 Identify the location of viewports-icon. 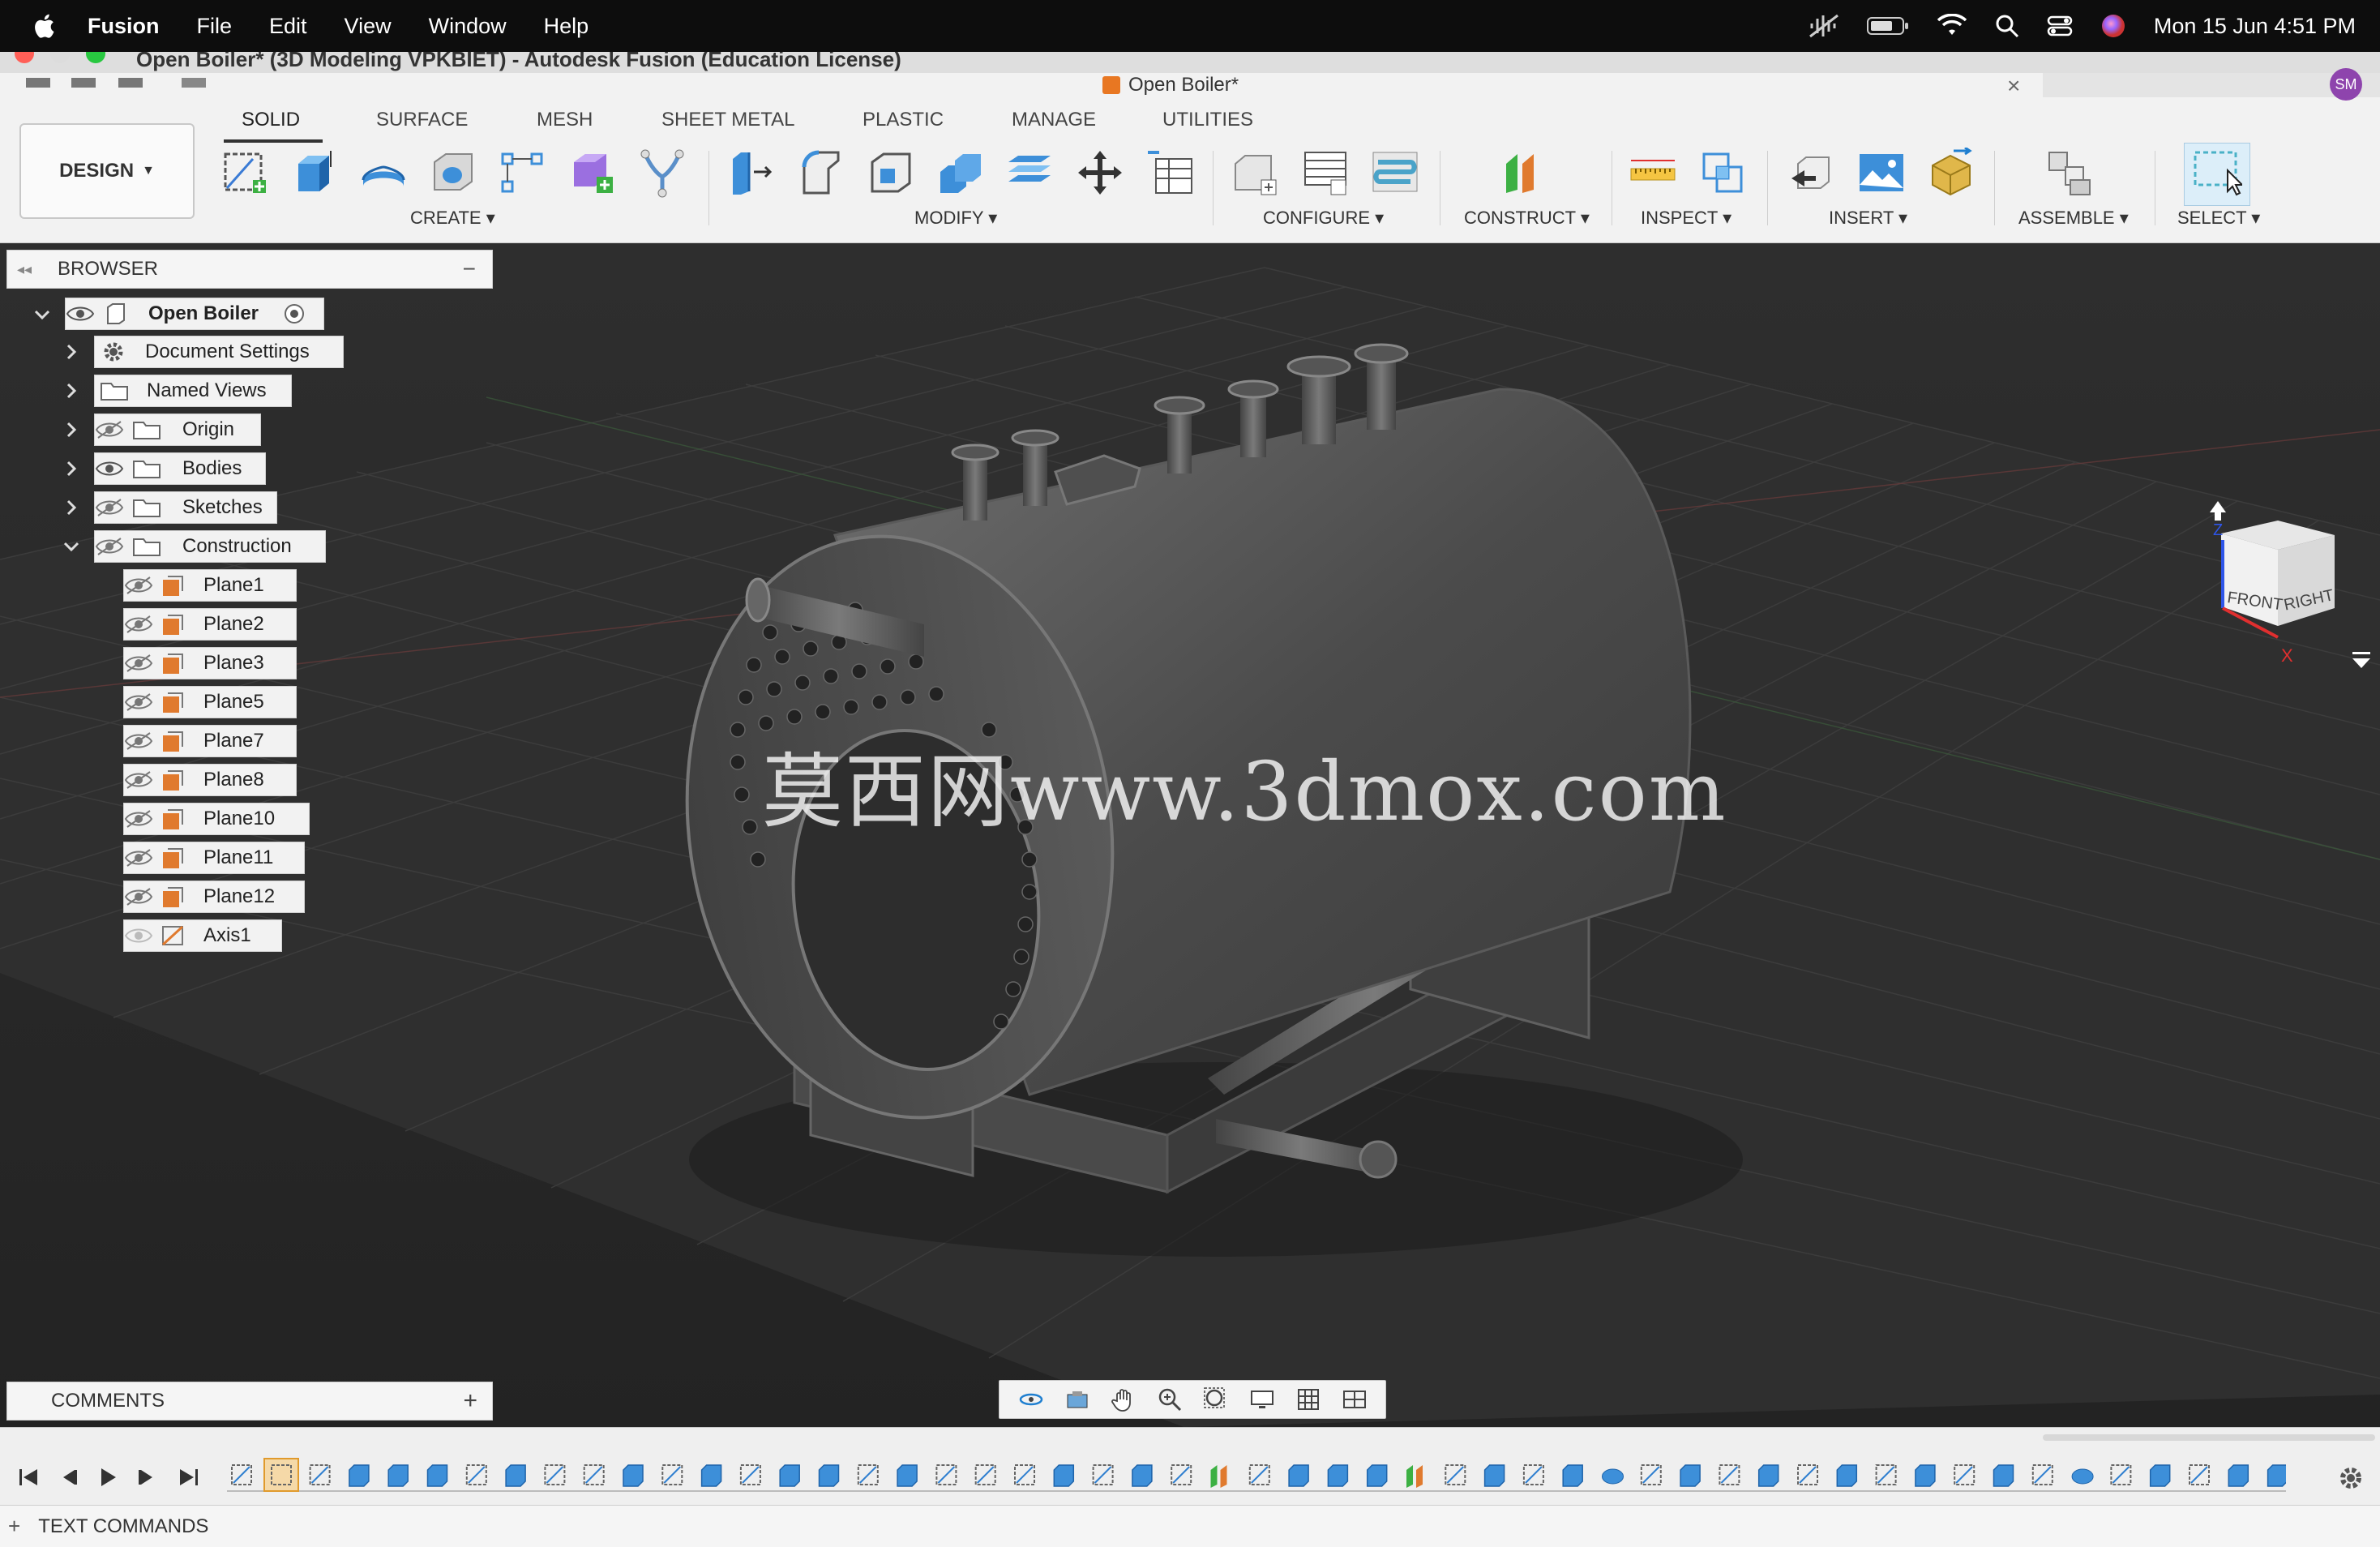
(1355, 1399).